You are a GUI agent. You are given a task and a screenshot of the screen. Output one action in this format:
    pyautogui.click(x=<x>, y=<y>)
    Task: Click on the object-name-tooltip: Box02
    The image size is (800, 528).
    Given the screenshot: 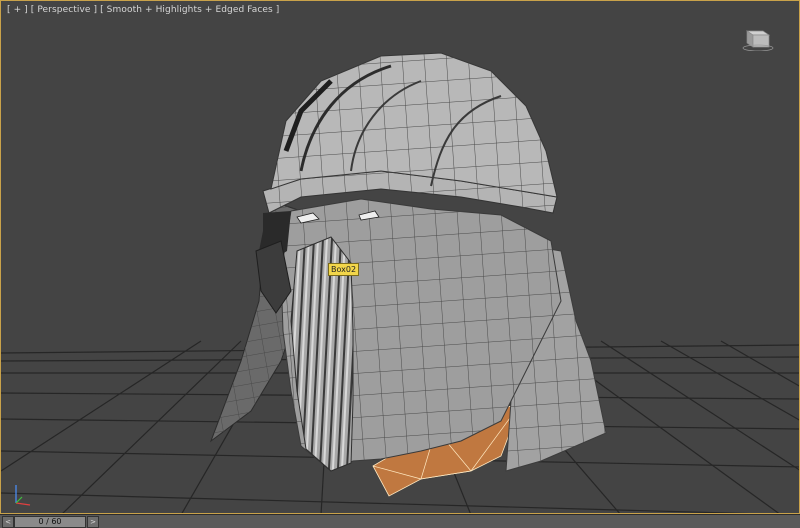 What is the action you would take?
    pyautogui.click(x=344, y=269)
    